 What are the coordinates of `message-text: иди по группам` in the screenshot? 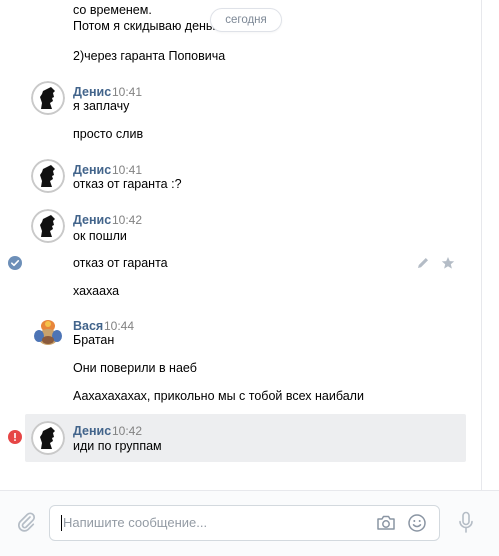 It's located at (117, 446).